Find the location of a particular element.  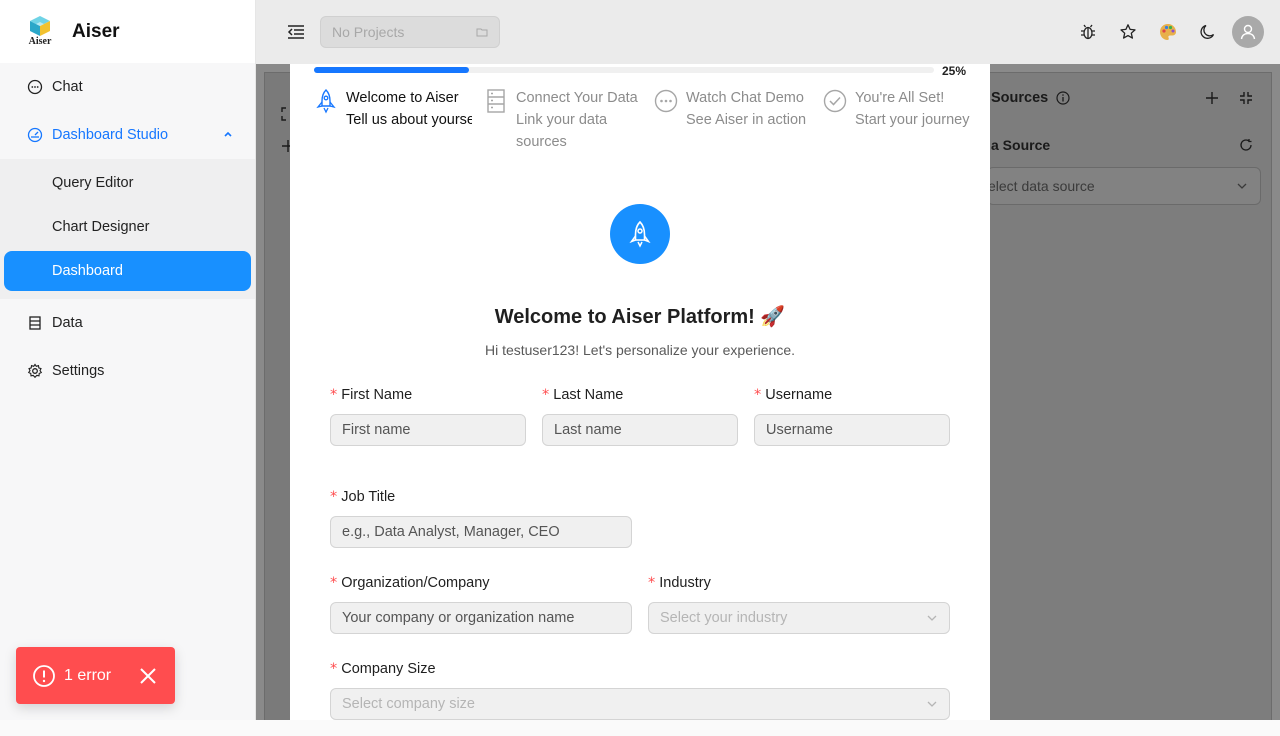

sidebar-item-label: Dashboard Studio is located at coordinates (110, 135).